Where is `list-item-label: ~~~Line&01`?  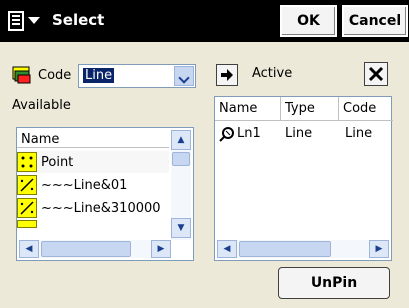 list-item-label: ~~~Line&01 is located at coordinates (84, 185).